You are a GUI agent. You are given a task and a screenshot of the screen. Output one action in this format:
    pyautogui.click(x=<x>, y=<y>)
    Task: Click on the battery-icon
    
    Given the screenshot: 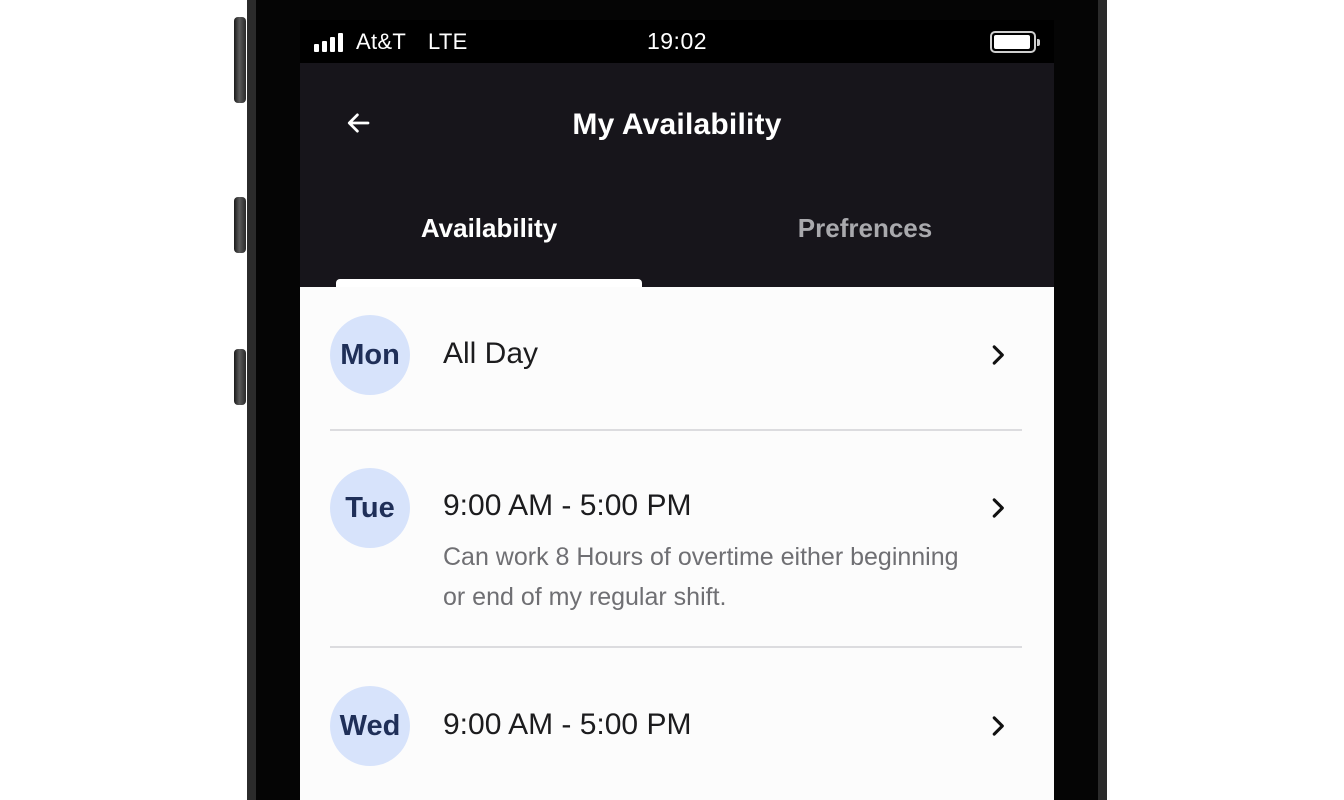 What is the action you would take?
    pyautogui.click(x=1015, y=42)
    